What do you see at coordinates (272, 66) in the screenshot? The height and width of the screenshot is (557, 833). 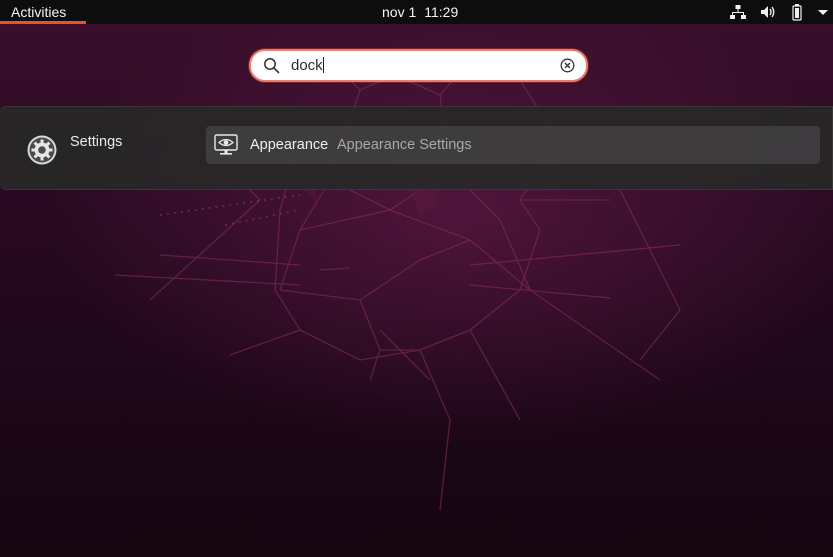 I see `search-icon` at bounding box center [272, 66].